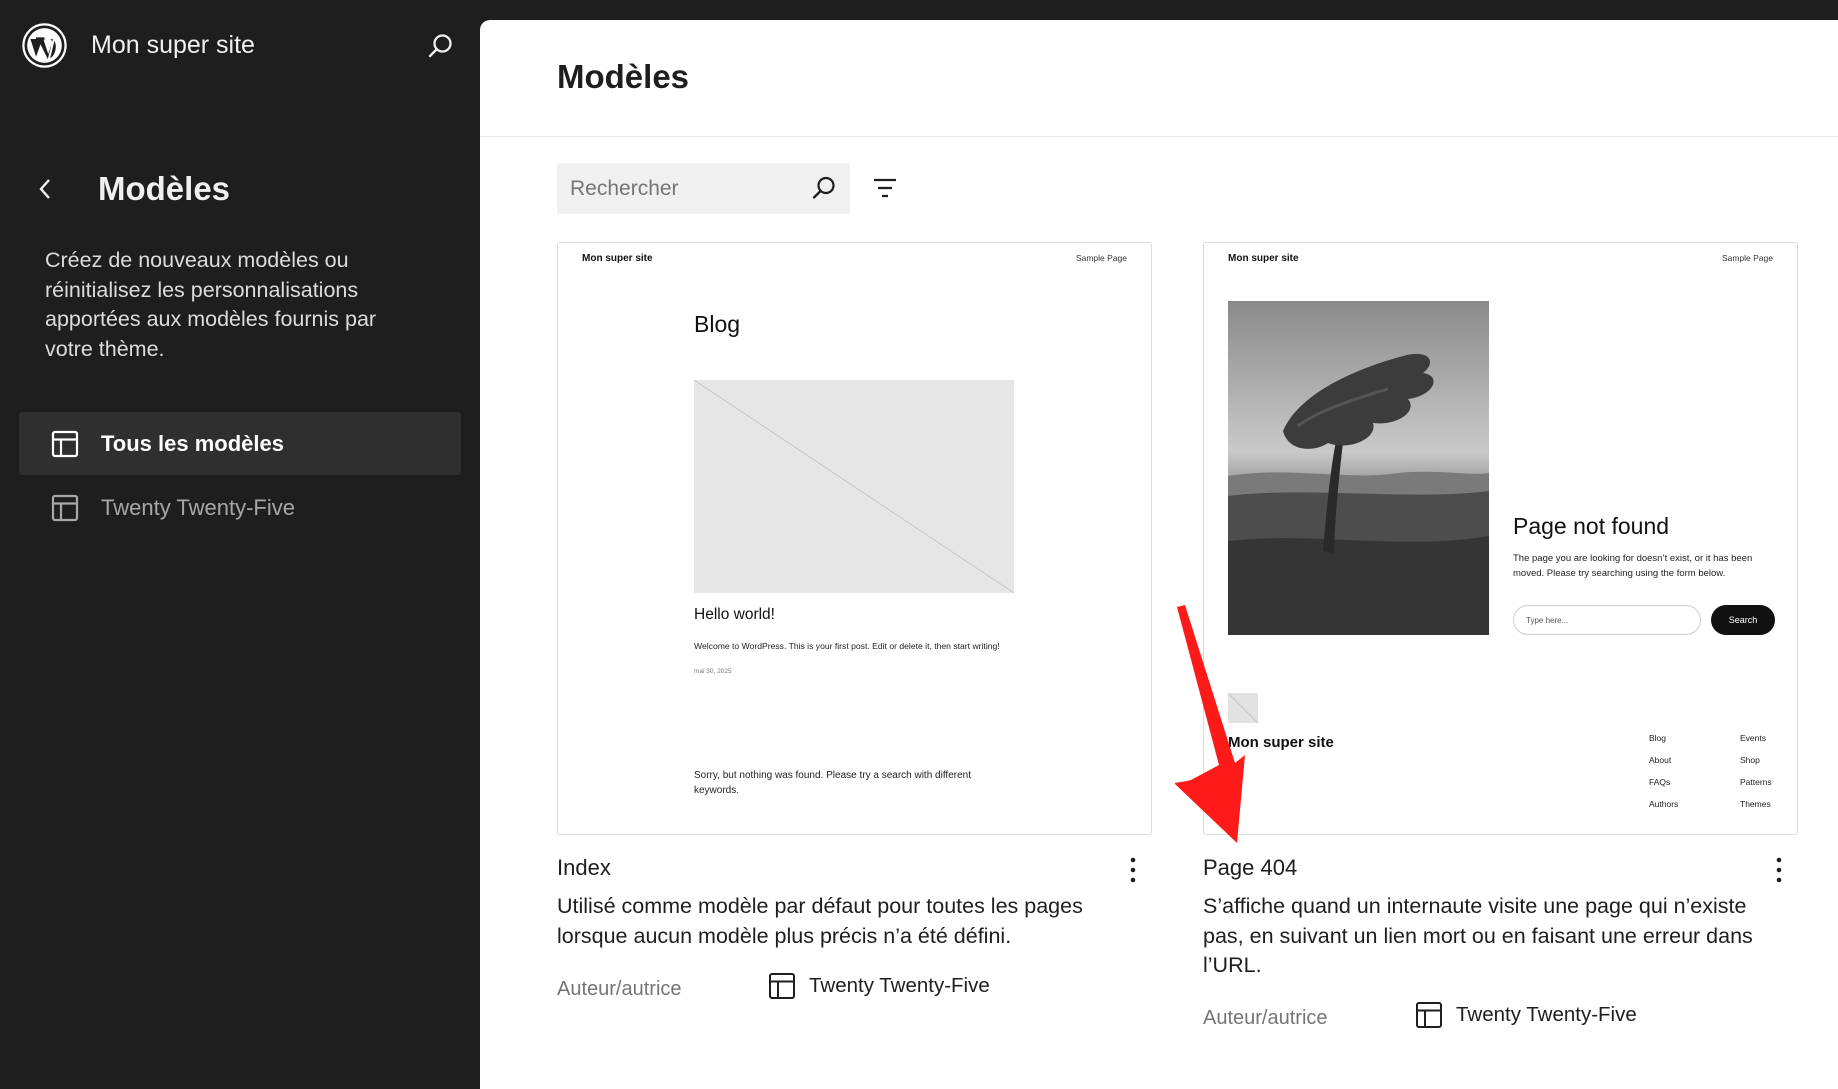  Describe the element at coordinates (1750, 760) in the screenshot. I see `preview-footer-link: Shop` at that location.